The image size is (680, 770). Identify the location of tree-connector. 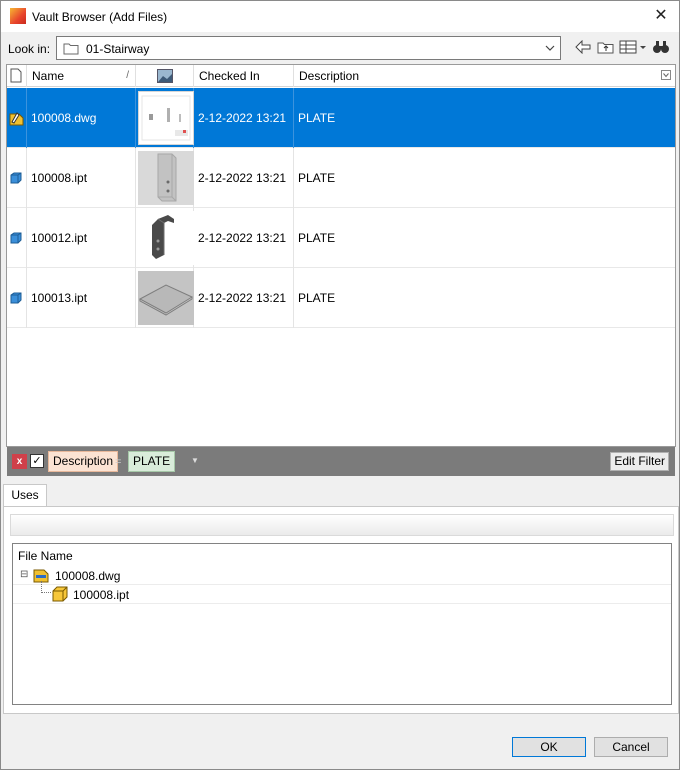
(46, 587).